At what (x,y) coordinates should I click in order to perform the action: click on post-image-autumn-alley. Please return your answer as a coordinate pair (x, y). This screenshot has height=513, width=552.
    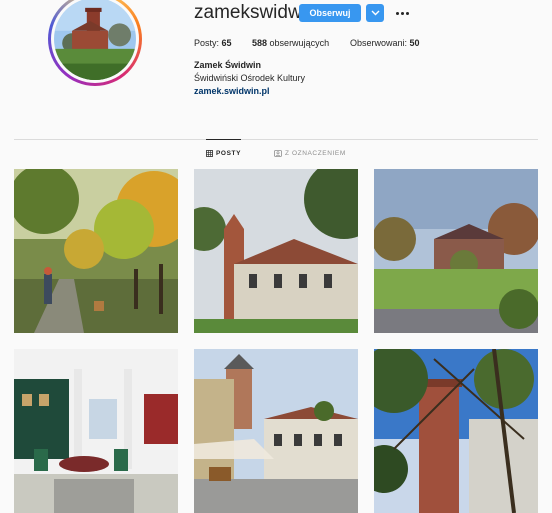
    Looking at the image, I should click on (96, 251).